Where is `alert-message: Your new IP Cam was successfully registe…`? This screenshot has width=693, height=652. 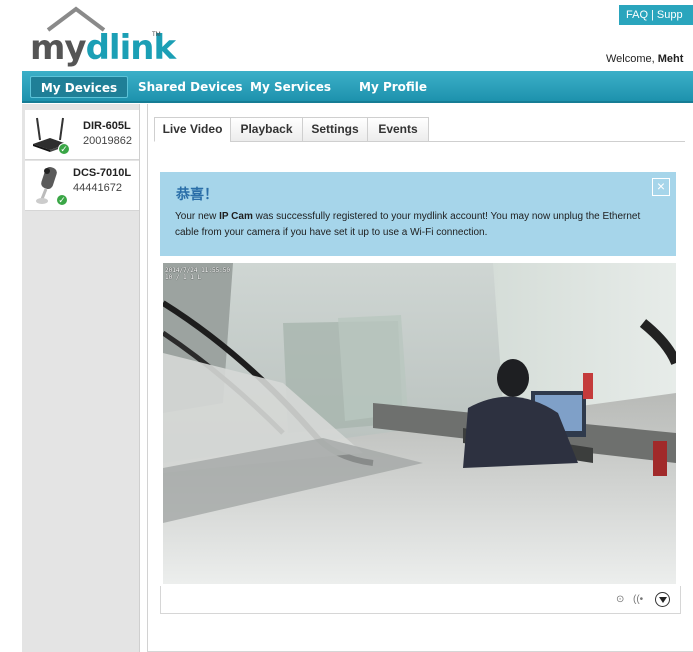
alert-message: Your new IP Cam was successfully registe… is located at coordinates (415, 225).